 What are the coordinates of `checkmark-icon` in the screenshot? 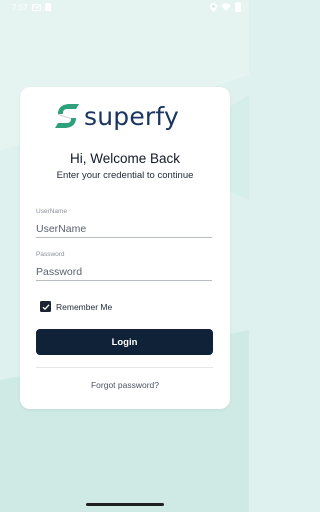 It's located at (45, 306).